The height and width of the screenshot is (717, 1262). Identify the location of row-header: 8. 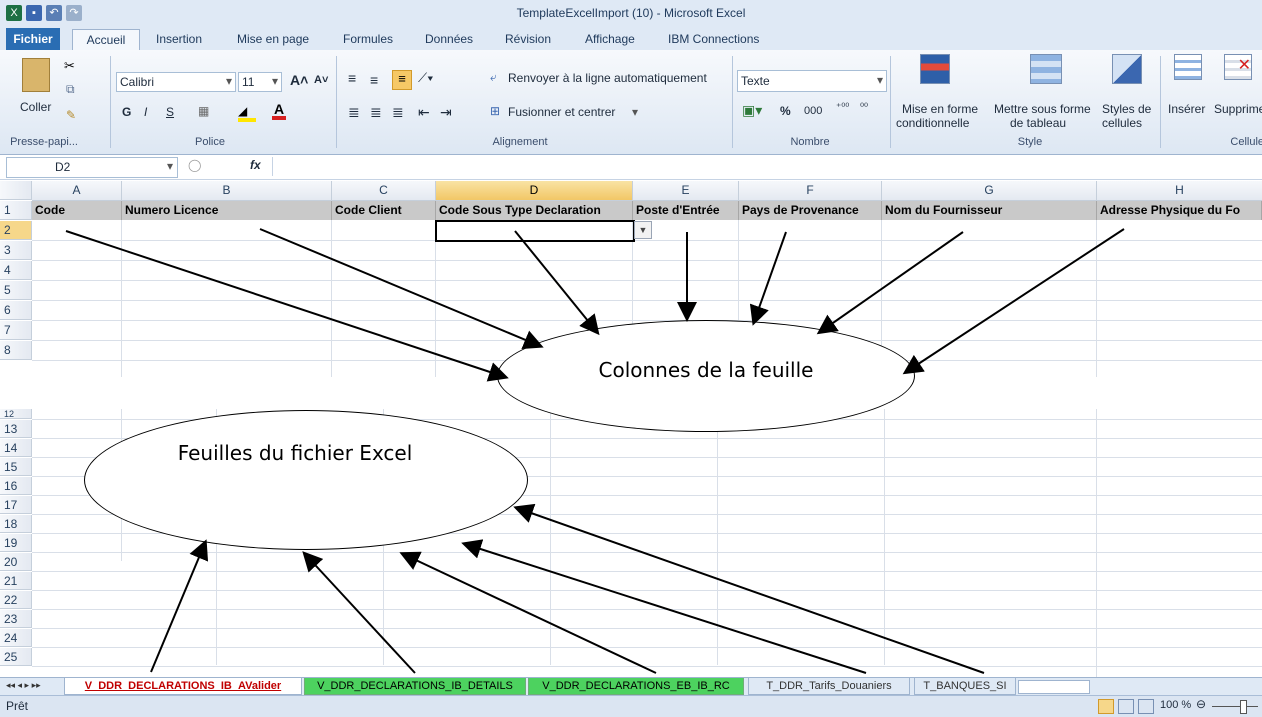
(16, 350).